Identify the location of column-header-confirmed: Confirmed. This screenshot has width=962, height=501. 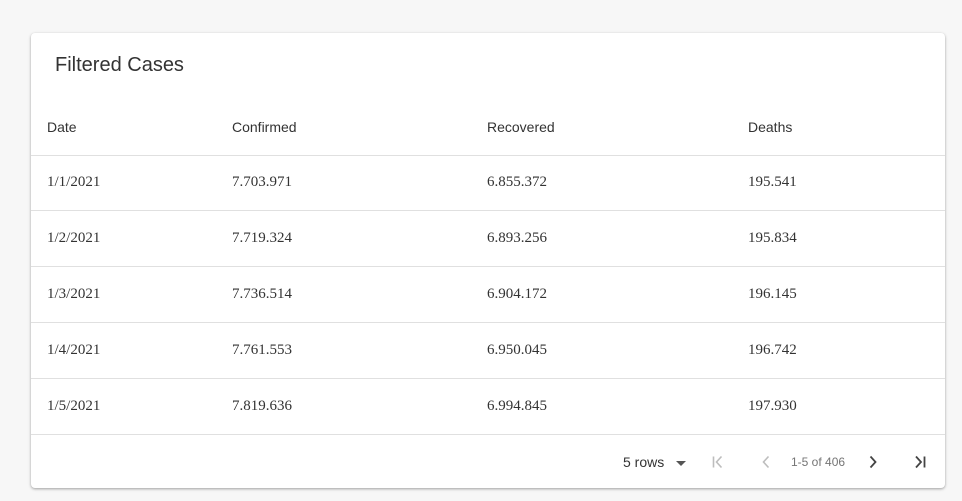
(264, 127).